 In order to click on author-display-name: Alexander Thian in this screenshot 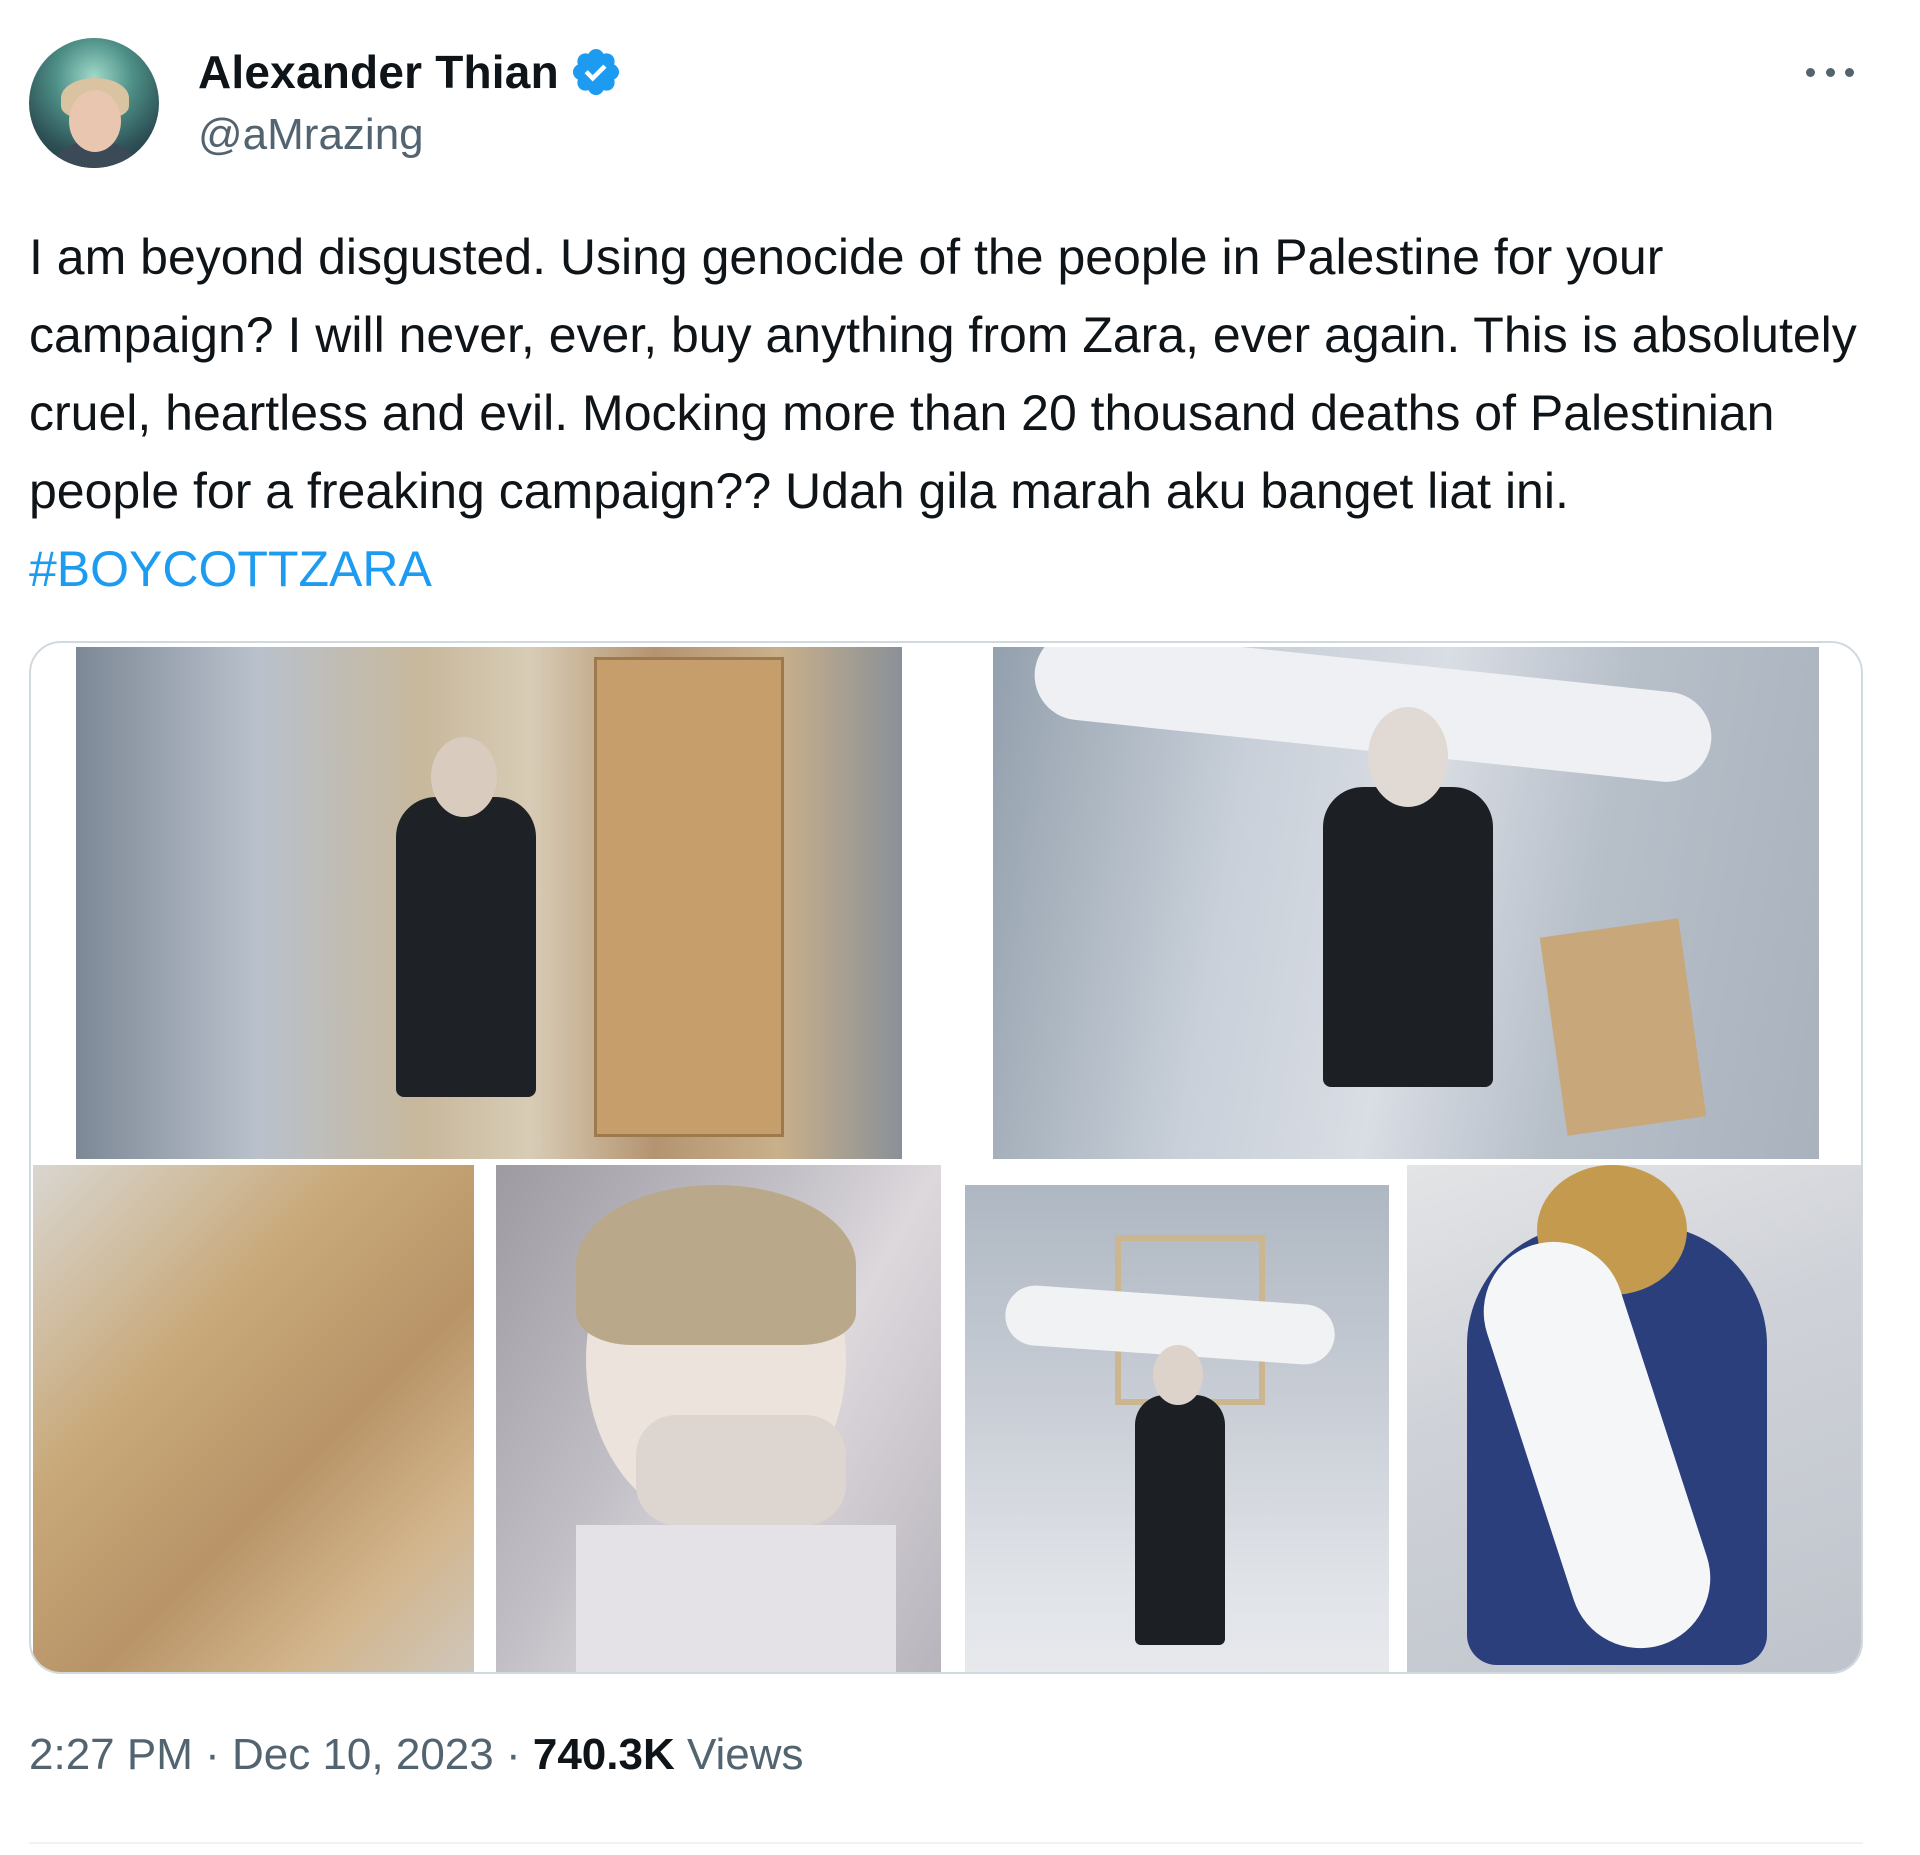, I will do `click(378, 72)`.